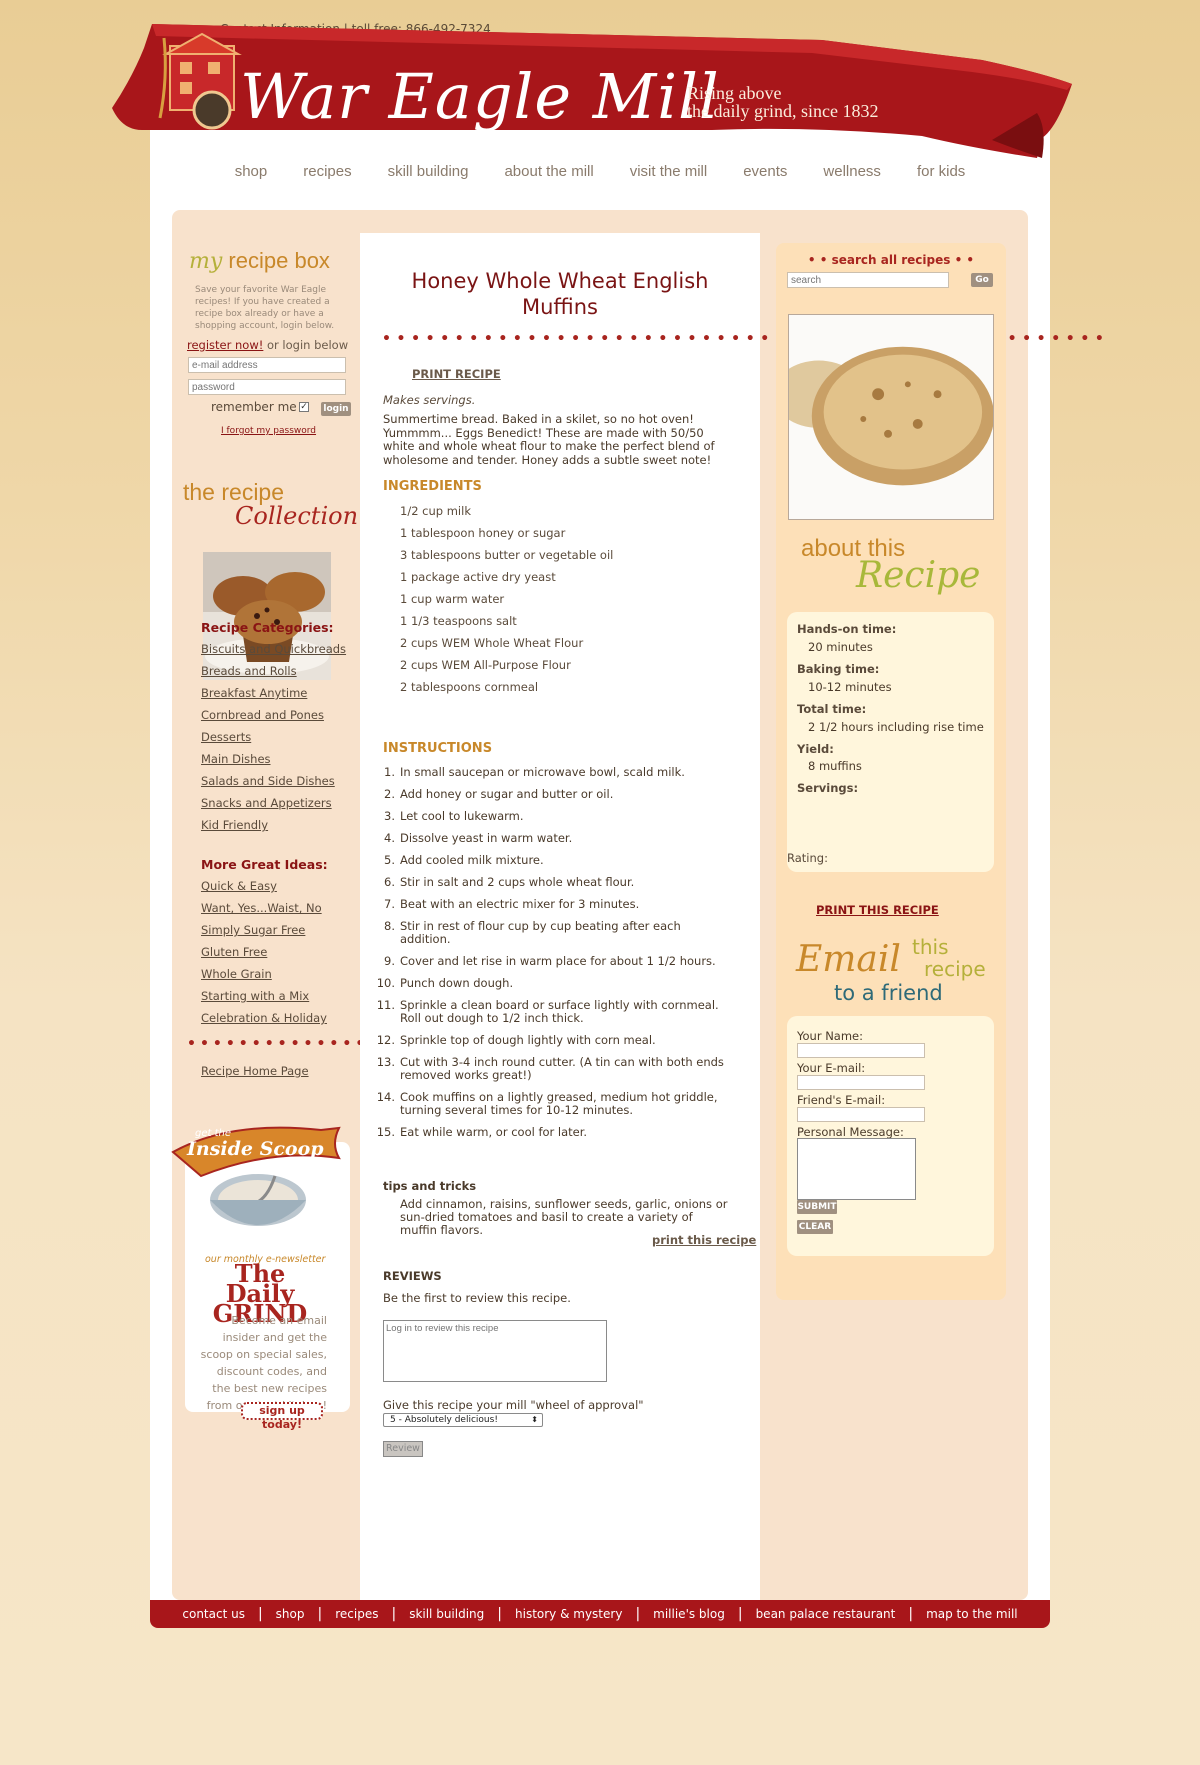 The width and height of the screenshot is (1200, 1765). What do you see at coordinates (454, 816) in the screenshot?
I see `list-item: 3. Let cool to lukewarm.` at bounding box center [454, 816].